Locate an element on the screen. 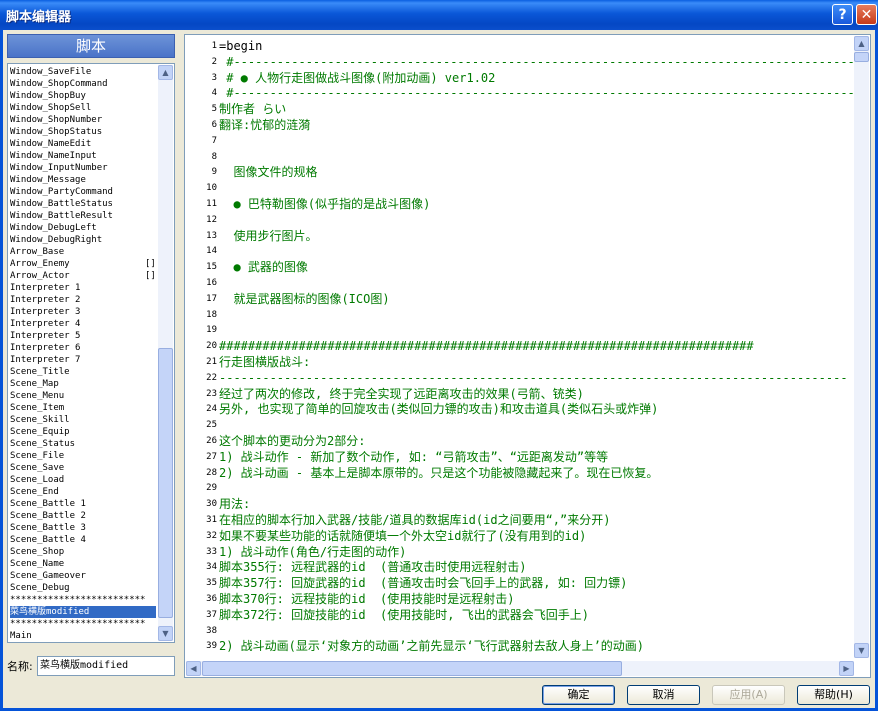 The image size is (878, 711). code-text: 1) 战斗动作 - 新加了数个动作, 如: “弓箭攻击”、“远距离发动”等等 is located at coordinates (413, 457).